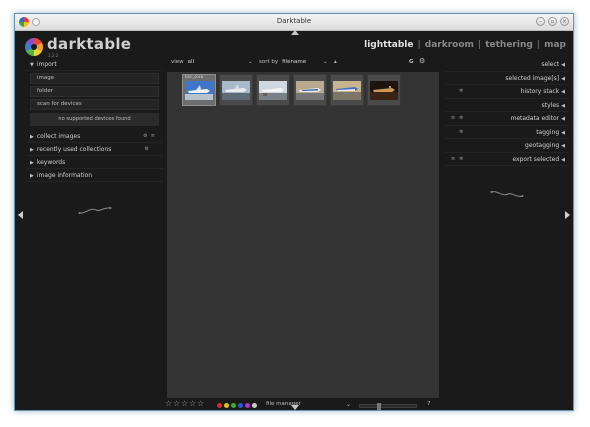  I want to click on color-label-clear, so click(254, 405).